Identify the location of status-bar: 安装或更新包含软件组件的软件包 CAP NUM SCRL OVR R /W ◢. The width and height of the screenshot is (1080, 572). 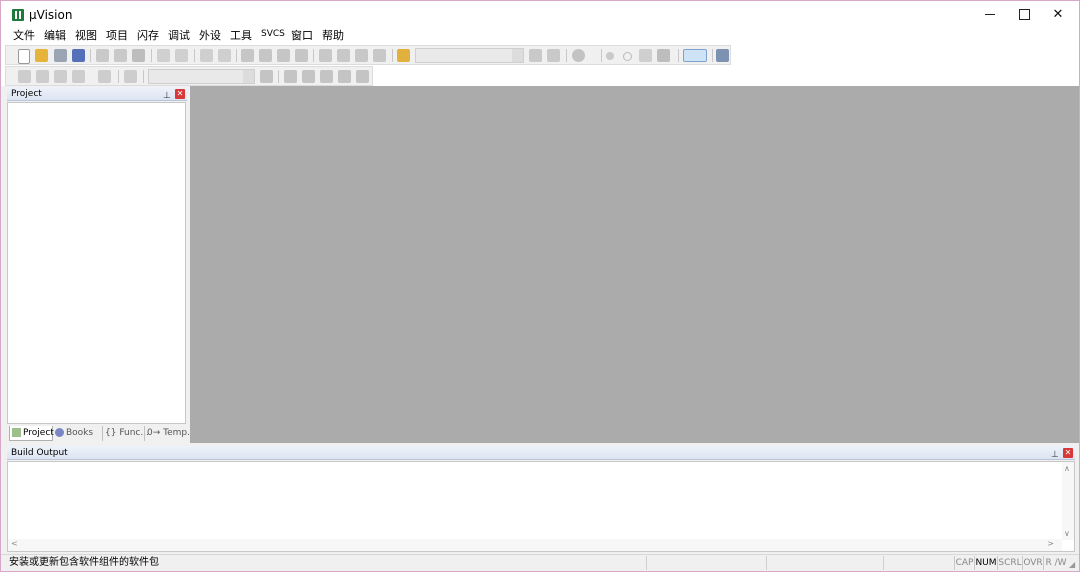
(540, 562).